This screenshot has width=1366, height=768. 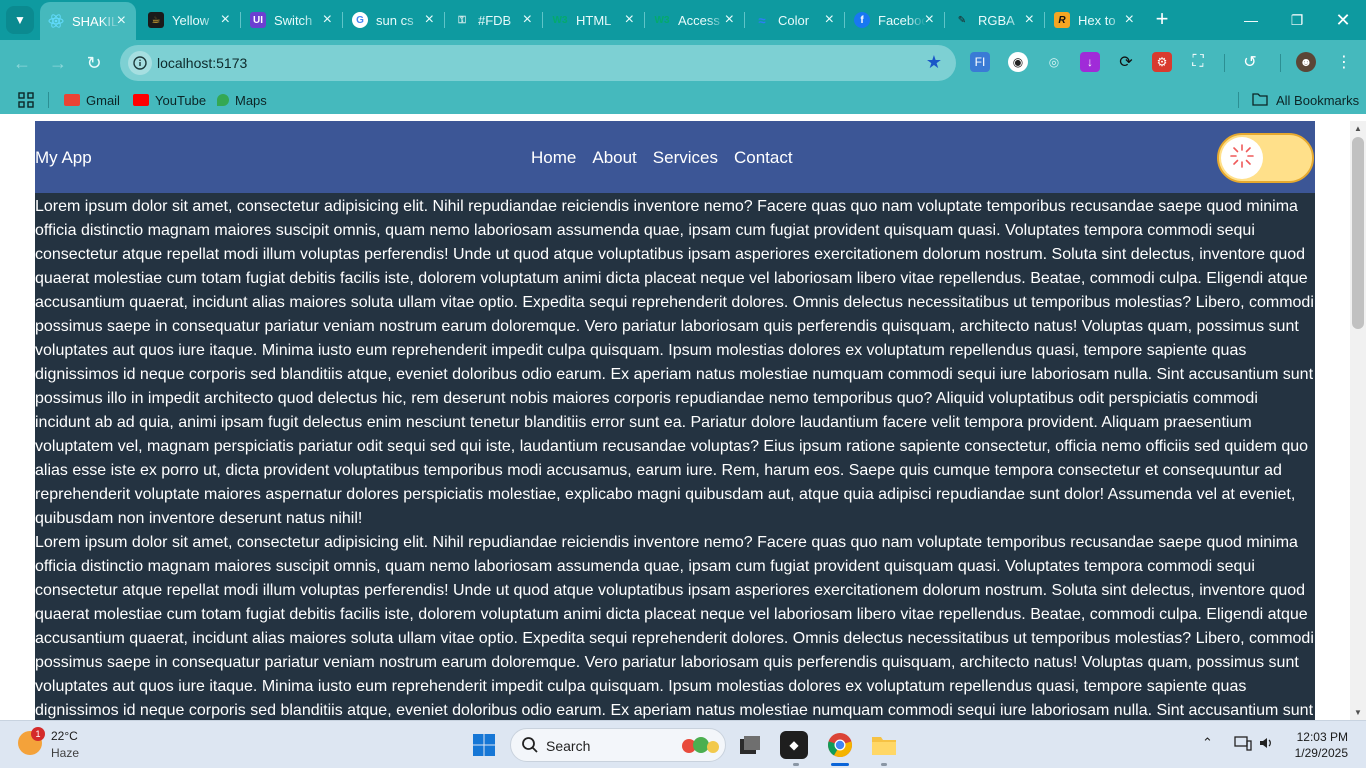 I want to click on youtube-icon, so click(x=141, y=100).